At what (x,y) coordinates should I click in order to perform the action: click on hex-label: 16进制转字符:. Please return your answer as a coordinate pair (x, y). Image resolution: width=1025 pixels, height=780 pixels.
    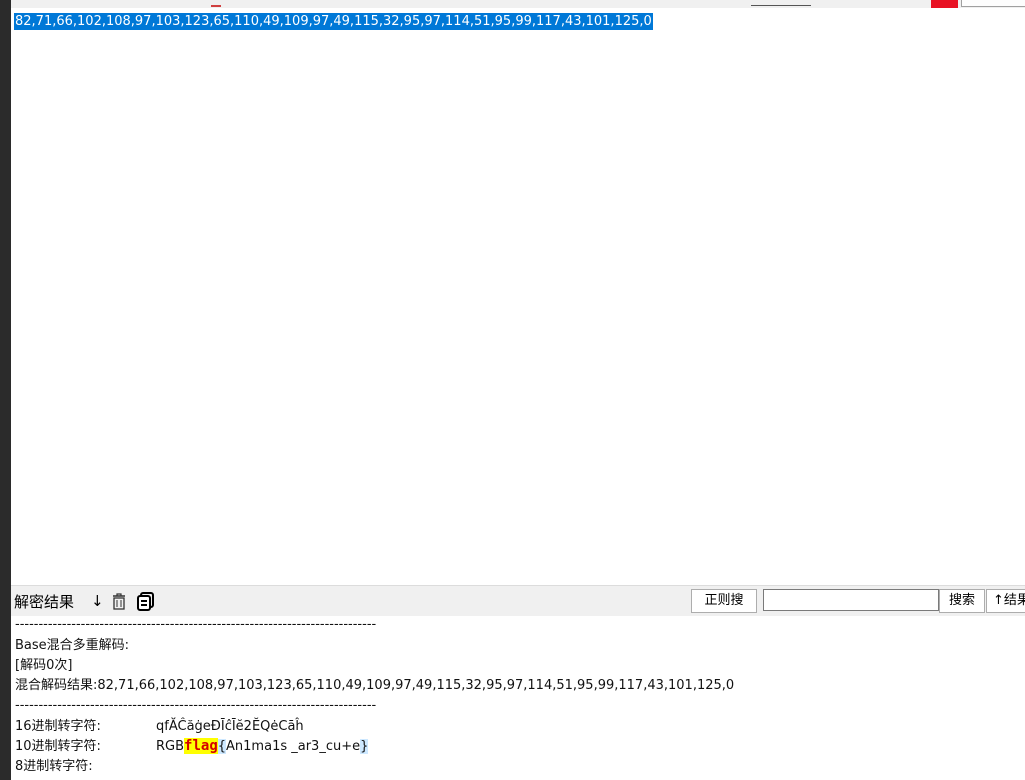
    Looking at the image, I should click on (58, 726).